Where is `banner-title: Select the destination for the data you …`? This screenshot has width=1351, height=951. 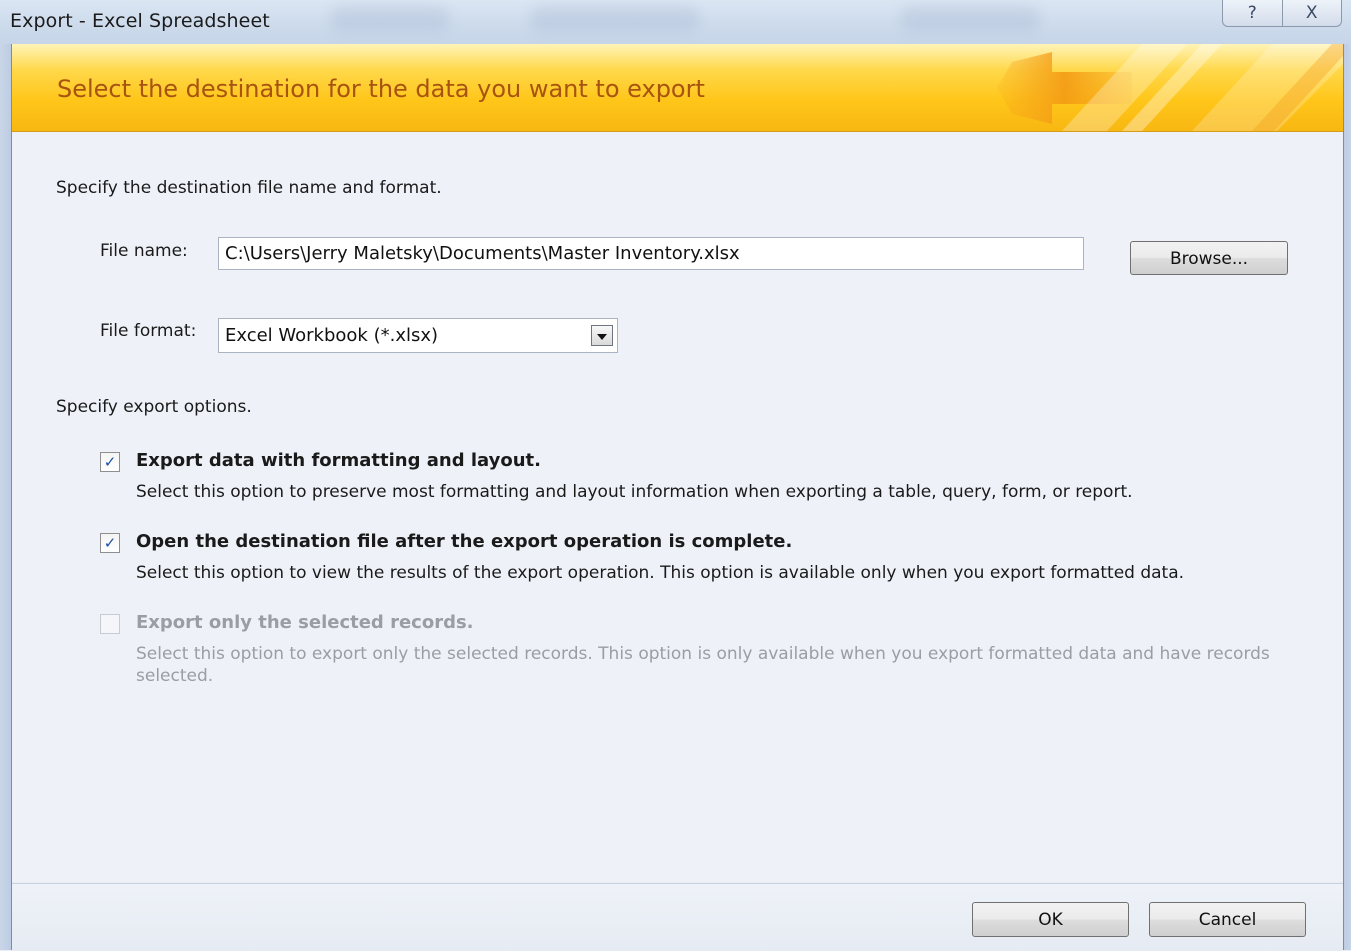 banner-title: Select the destination for the data you … is located at coordinates (381, 89).